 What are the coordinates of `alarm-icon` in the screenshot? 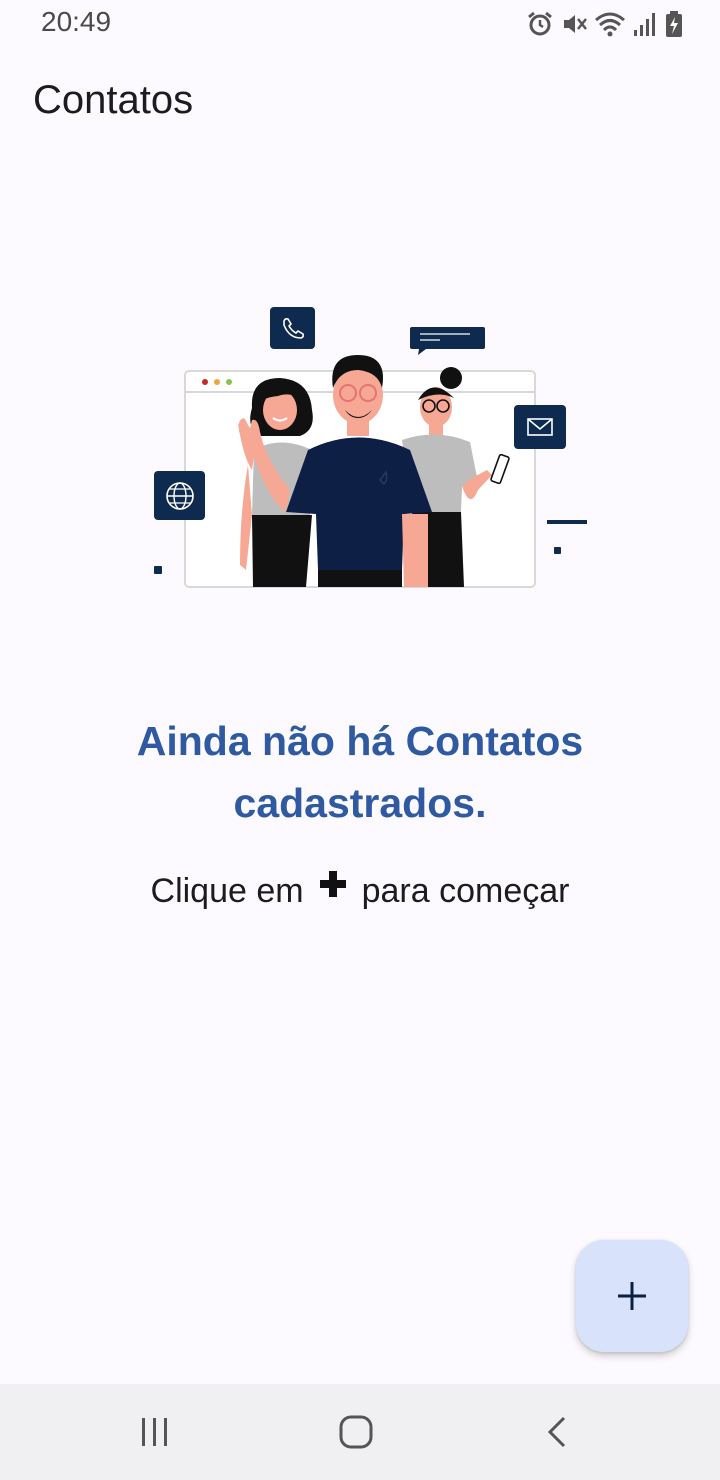 It's located at (540, 23).